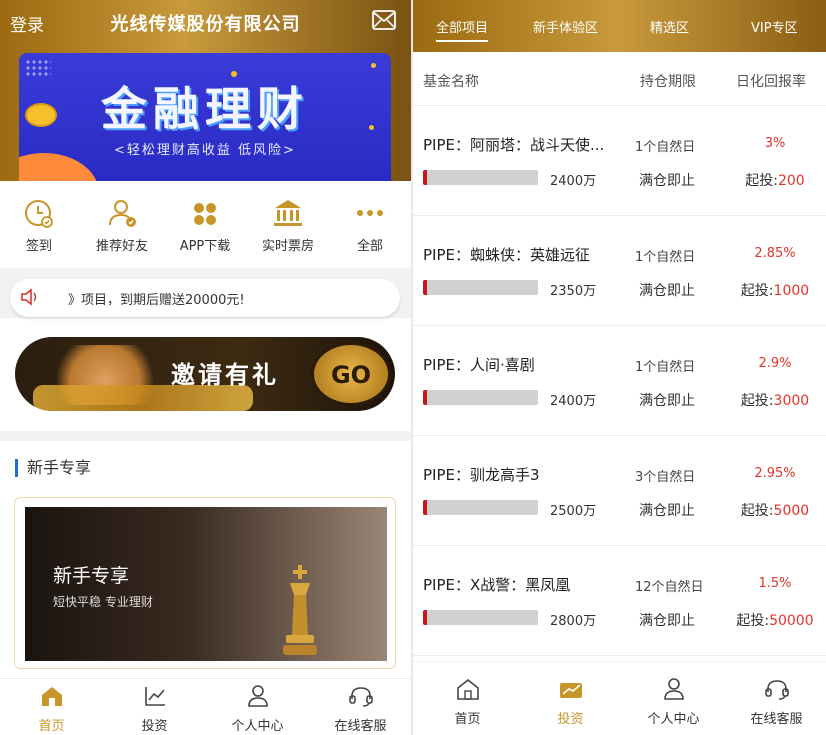  What do you see at coordinates (370, 224) in the screenshot?
I see `quick-action-all: 全部` at bounding box center [370, 224].